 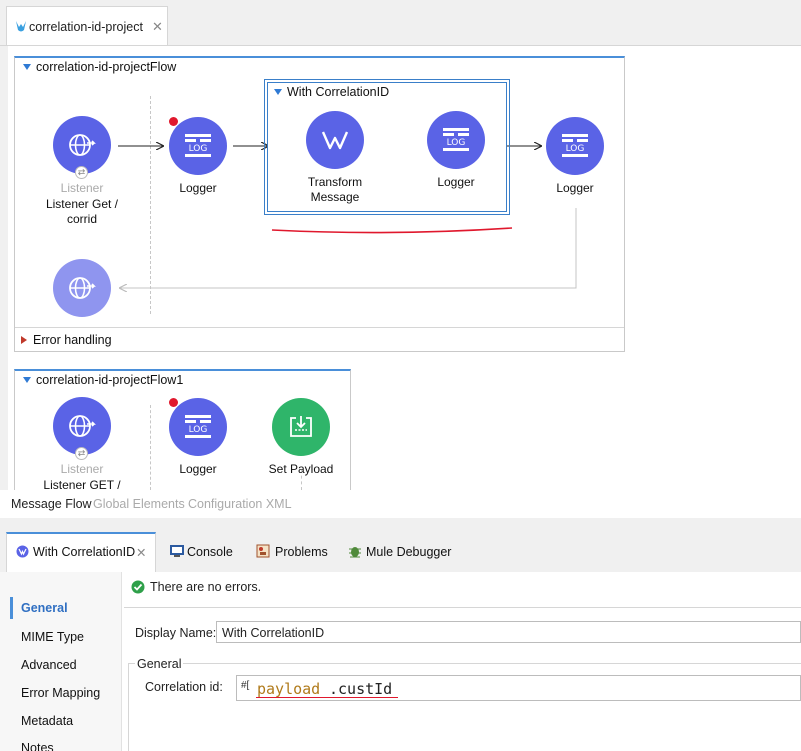 I want to click on scope-icon, so click(x=22, y=551).